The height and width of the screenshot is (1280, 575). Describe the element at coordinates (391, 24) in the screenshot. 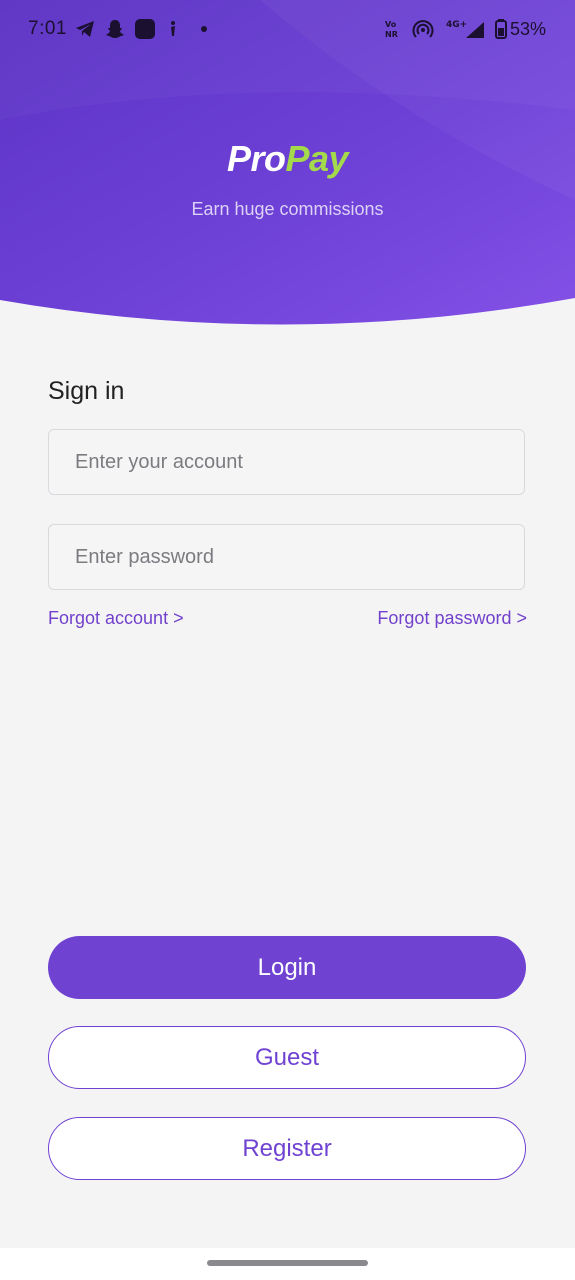

I see `volte-label: Vo` at that location.